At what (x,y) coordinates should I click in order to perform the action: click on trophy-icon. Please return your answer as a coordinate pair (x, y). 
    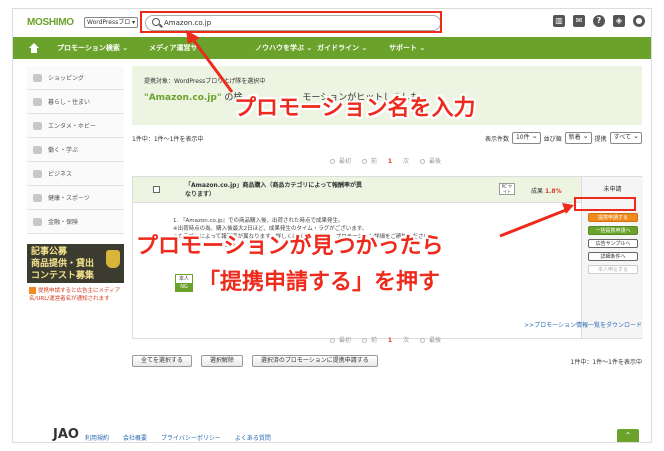
    Looking at the image, I should click on (113, 259).